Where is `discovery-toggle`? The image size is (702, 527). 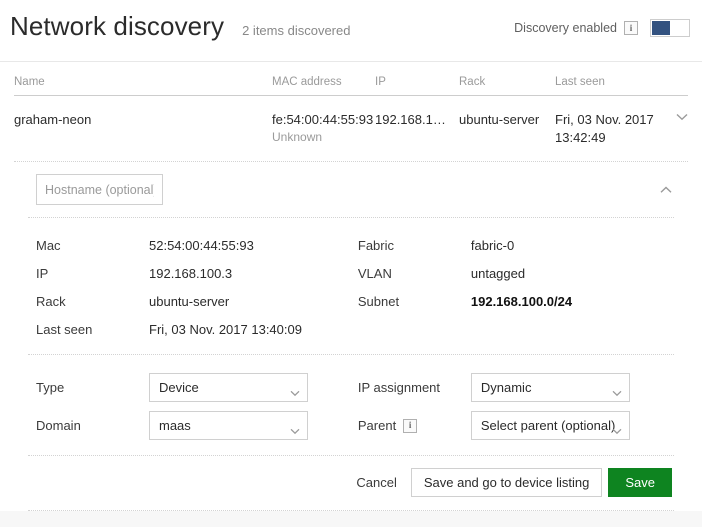
discovery-toggle is located at coordinates (670, 28).